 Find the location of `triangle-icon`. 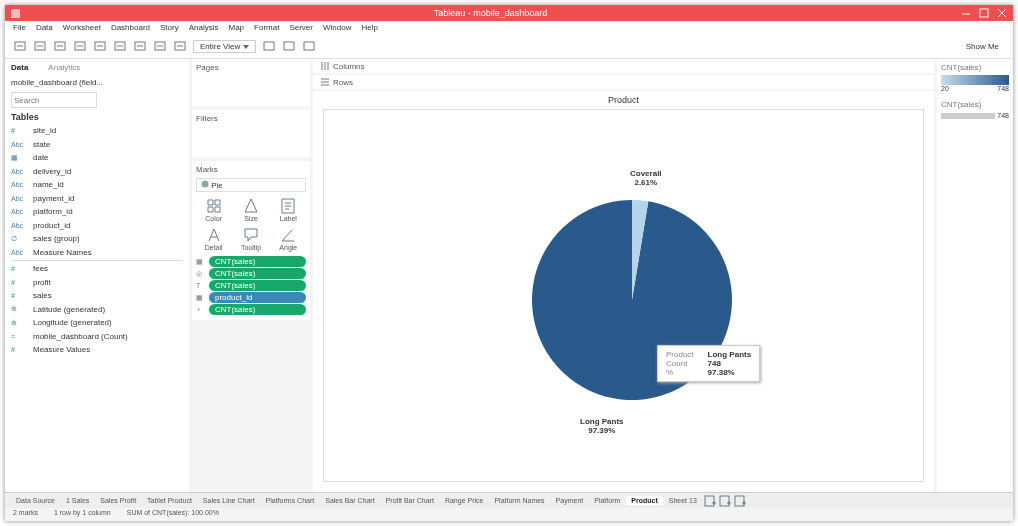

triangle-icon is located at coordinates (251, 206).